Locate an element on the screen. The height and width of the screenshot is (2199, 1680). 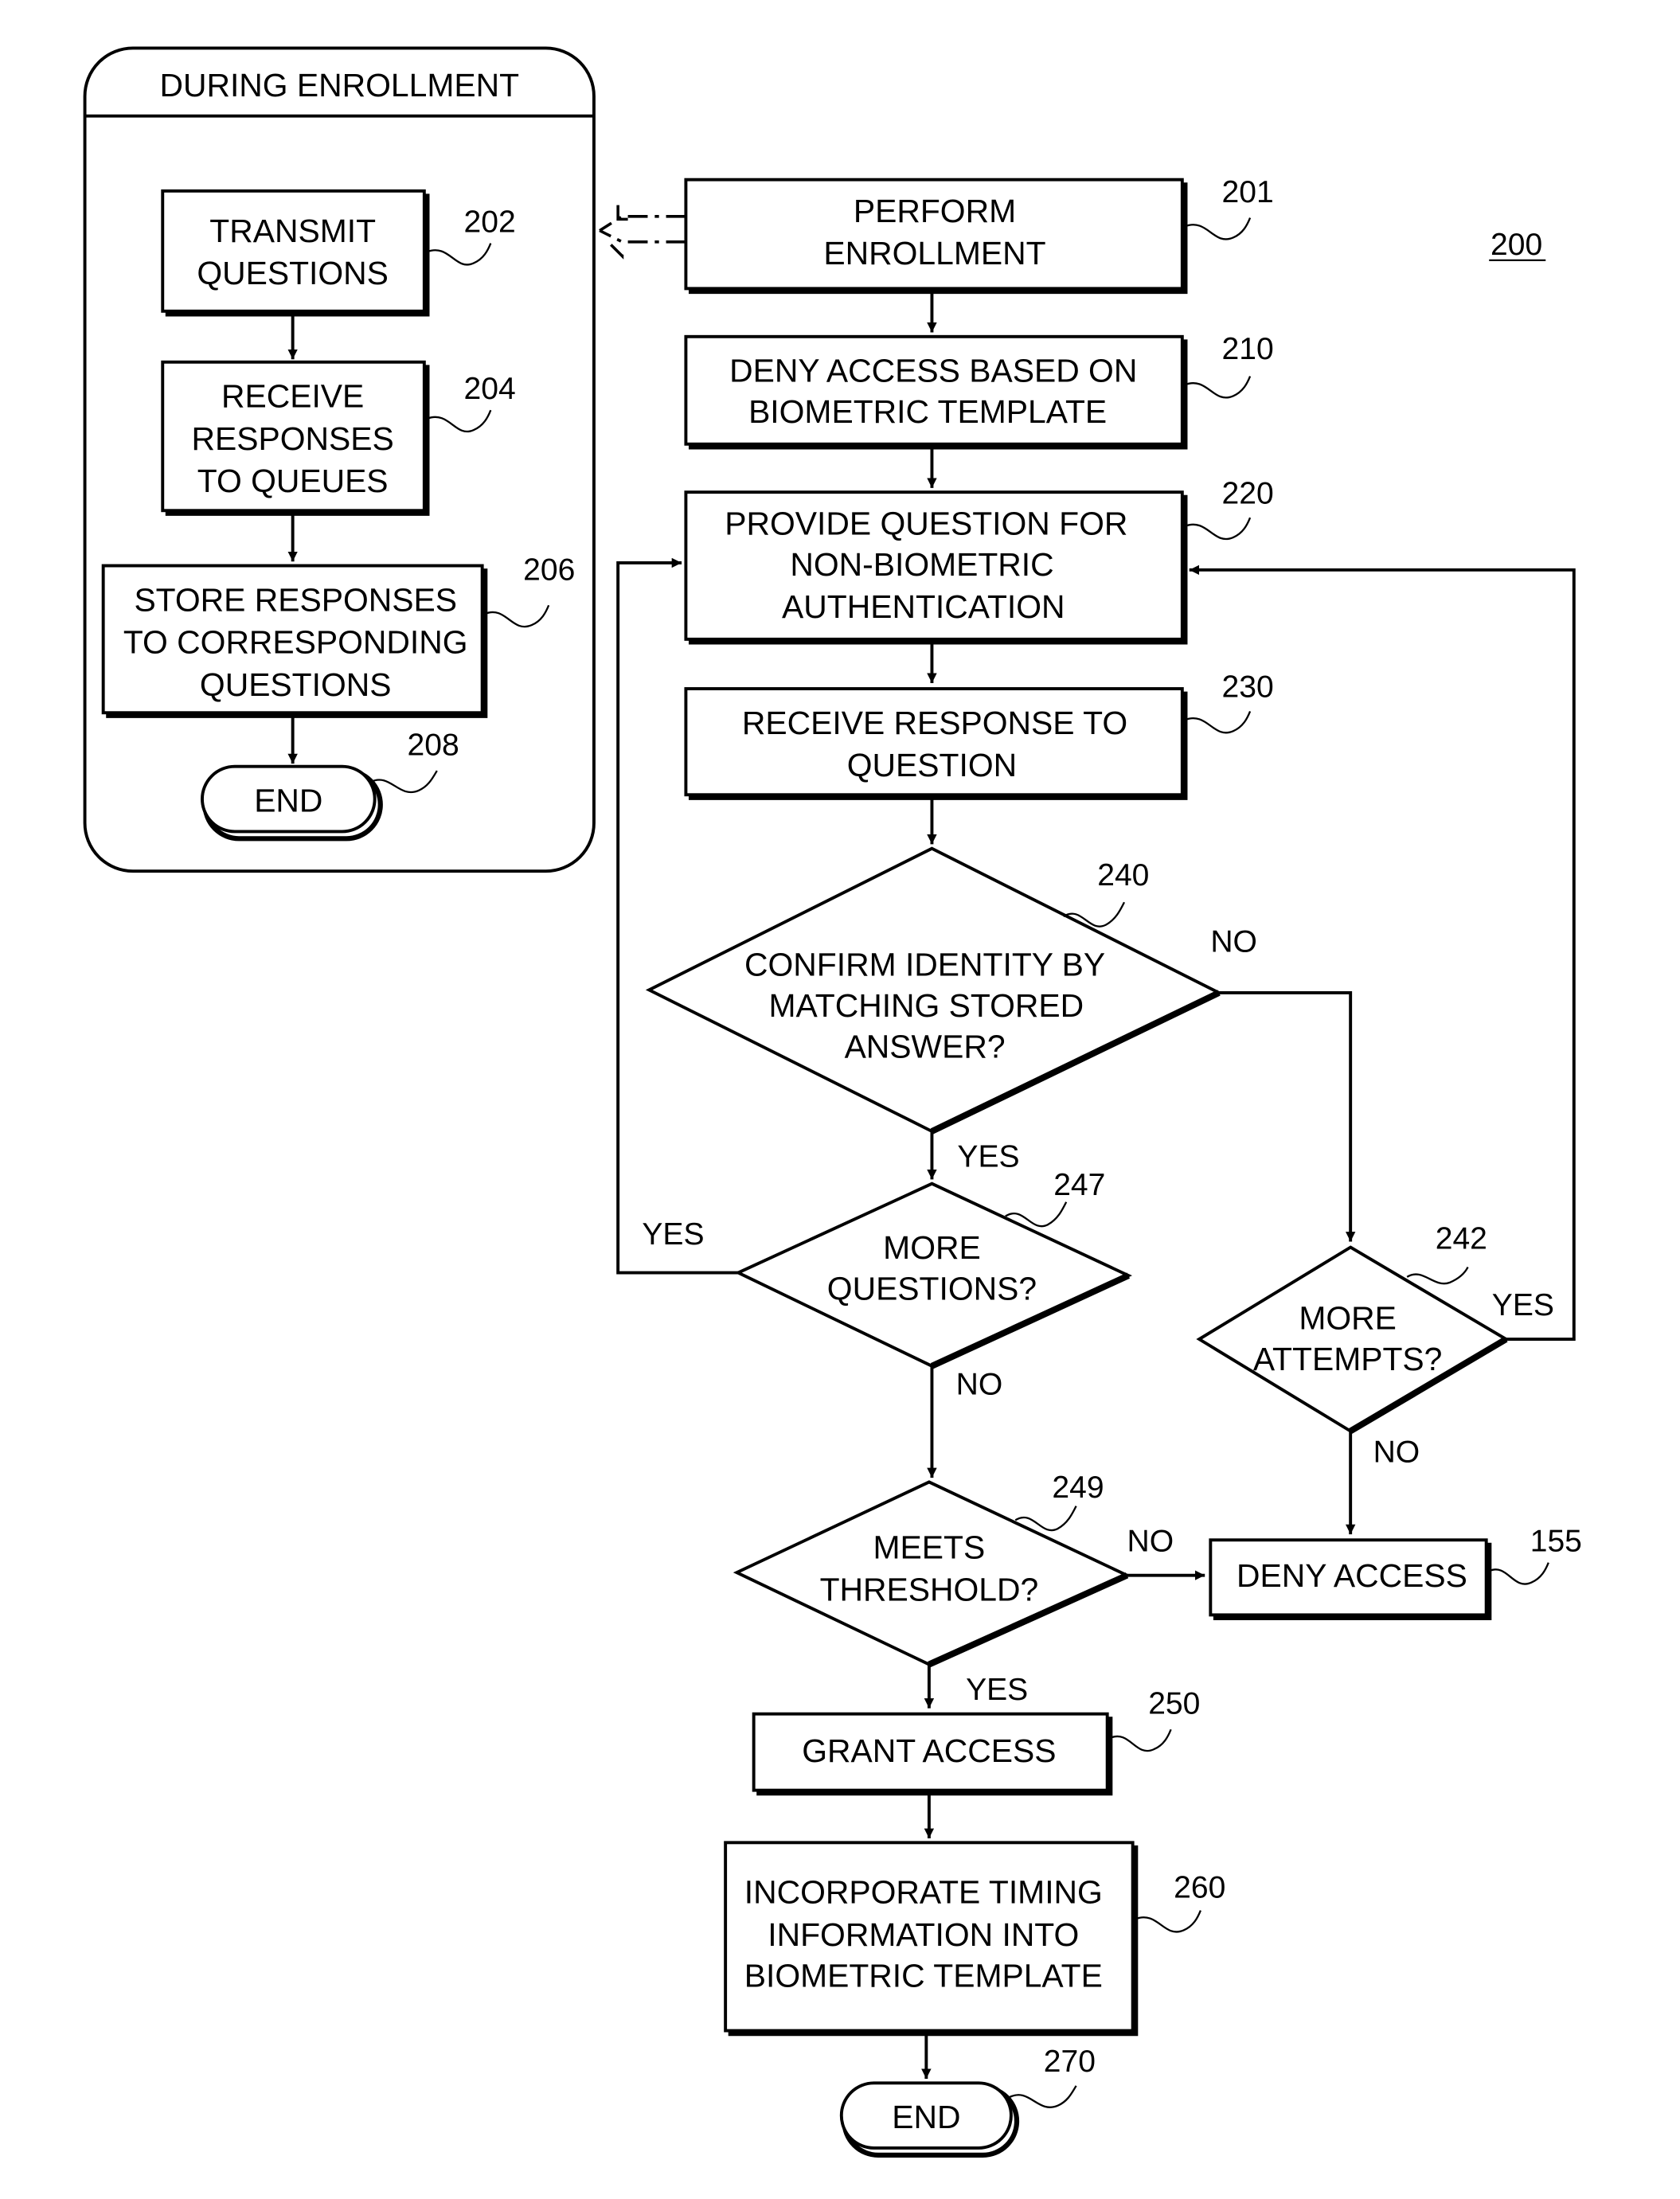
edge-label-247-no: NO is located at coordinates (979, 1384).